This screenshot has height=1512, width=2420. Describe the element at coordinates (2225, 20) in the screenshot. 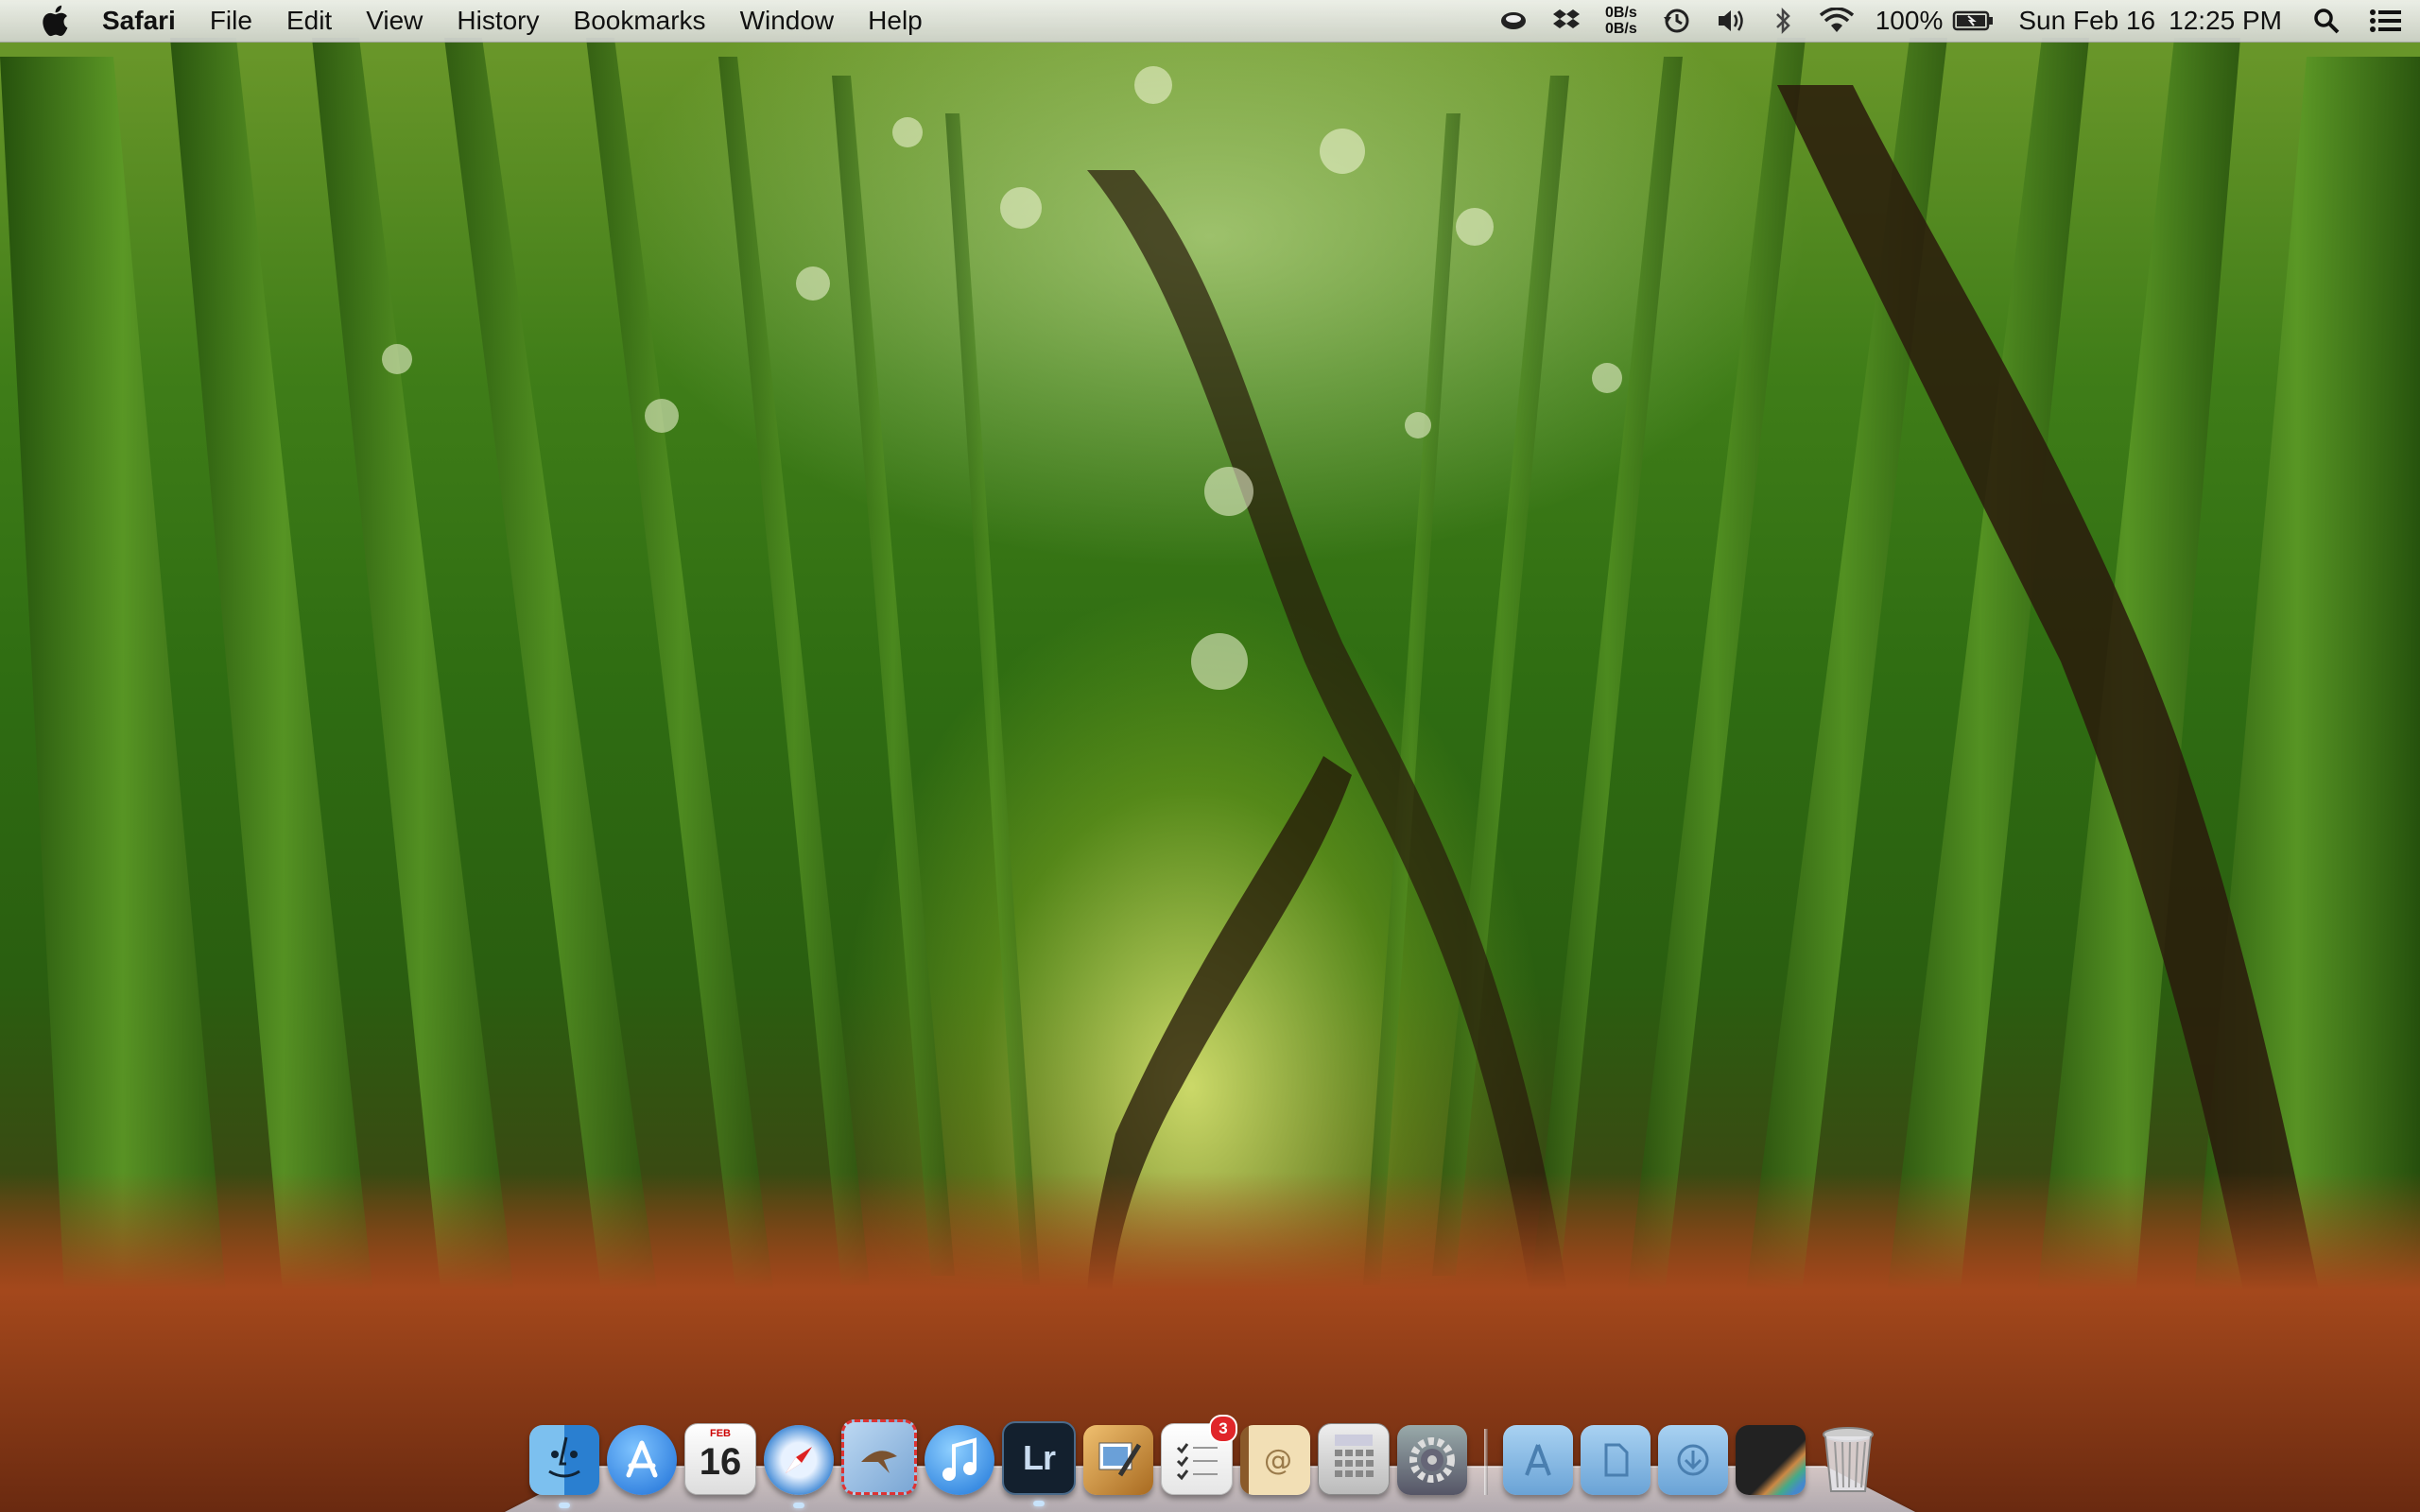

I see `clock-time: 12:25 PM` at that location.